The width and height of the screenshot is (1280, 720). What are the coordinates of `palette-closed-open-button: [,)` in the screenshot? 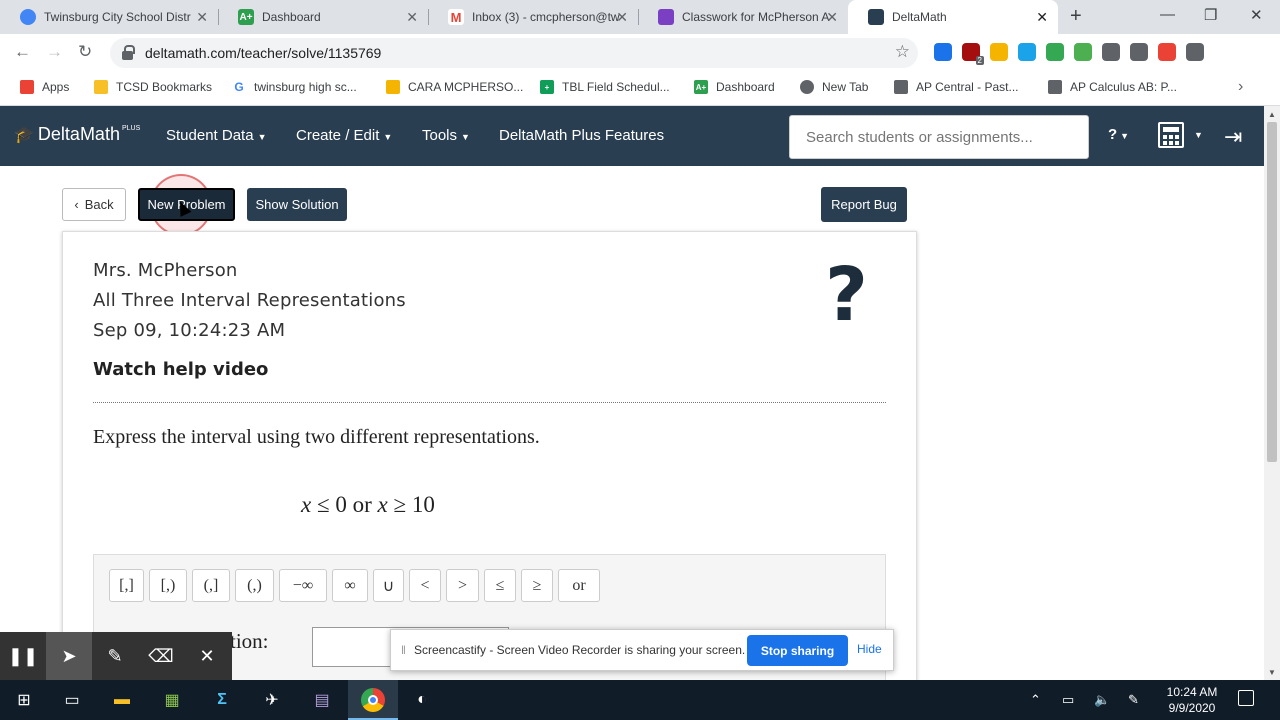 It's located at (168, 585).